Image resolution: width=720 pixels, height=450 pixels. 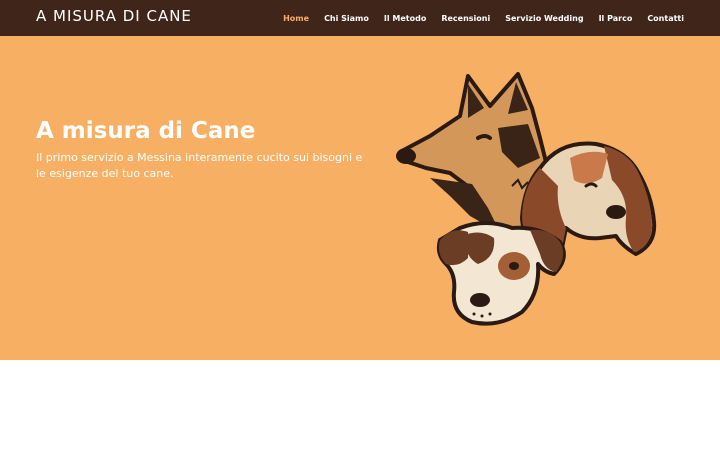 What do you see at coordinates (616, 18) in the screenshot?
I see `nav-il-parco: Il Parco` at bounding box center [616, 18].